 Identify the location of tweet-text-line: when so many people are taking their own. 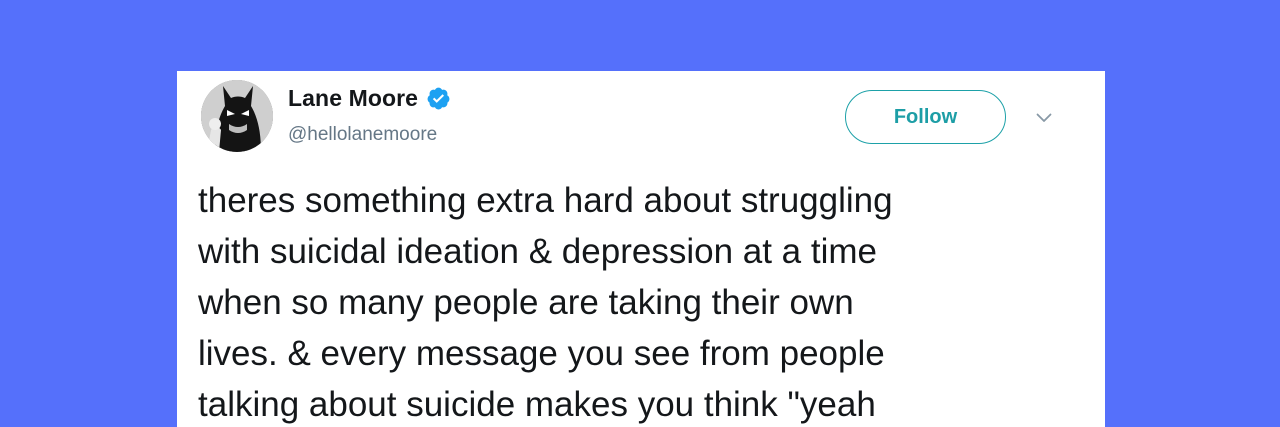
(526, 302).